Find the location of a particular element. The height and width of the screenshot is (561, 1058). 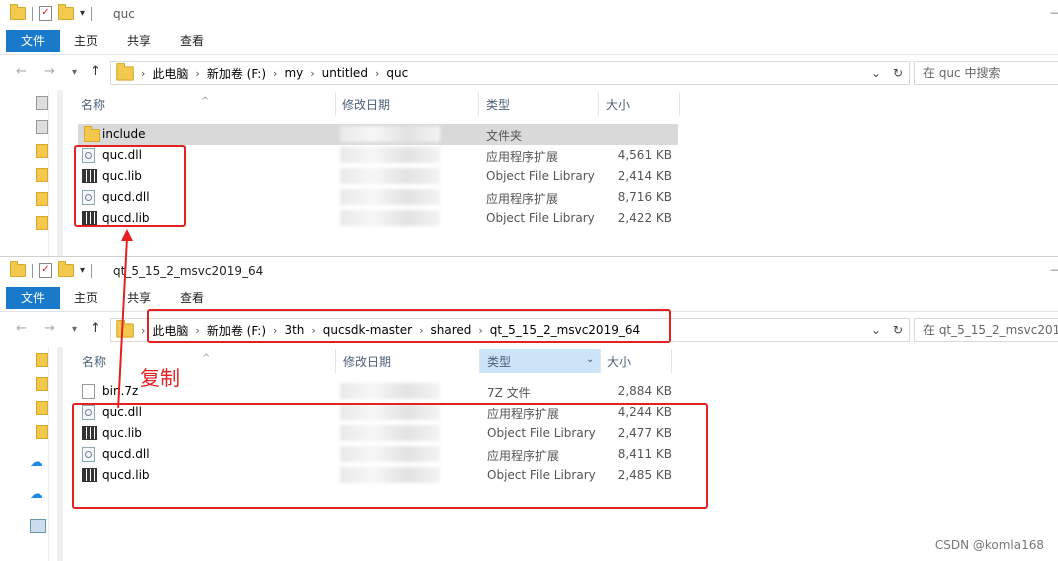

file-type: 7Z 文件 is located at coordinates (509, 393).